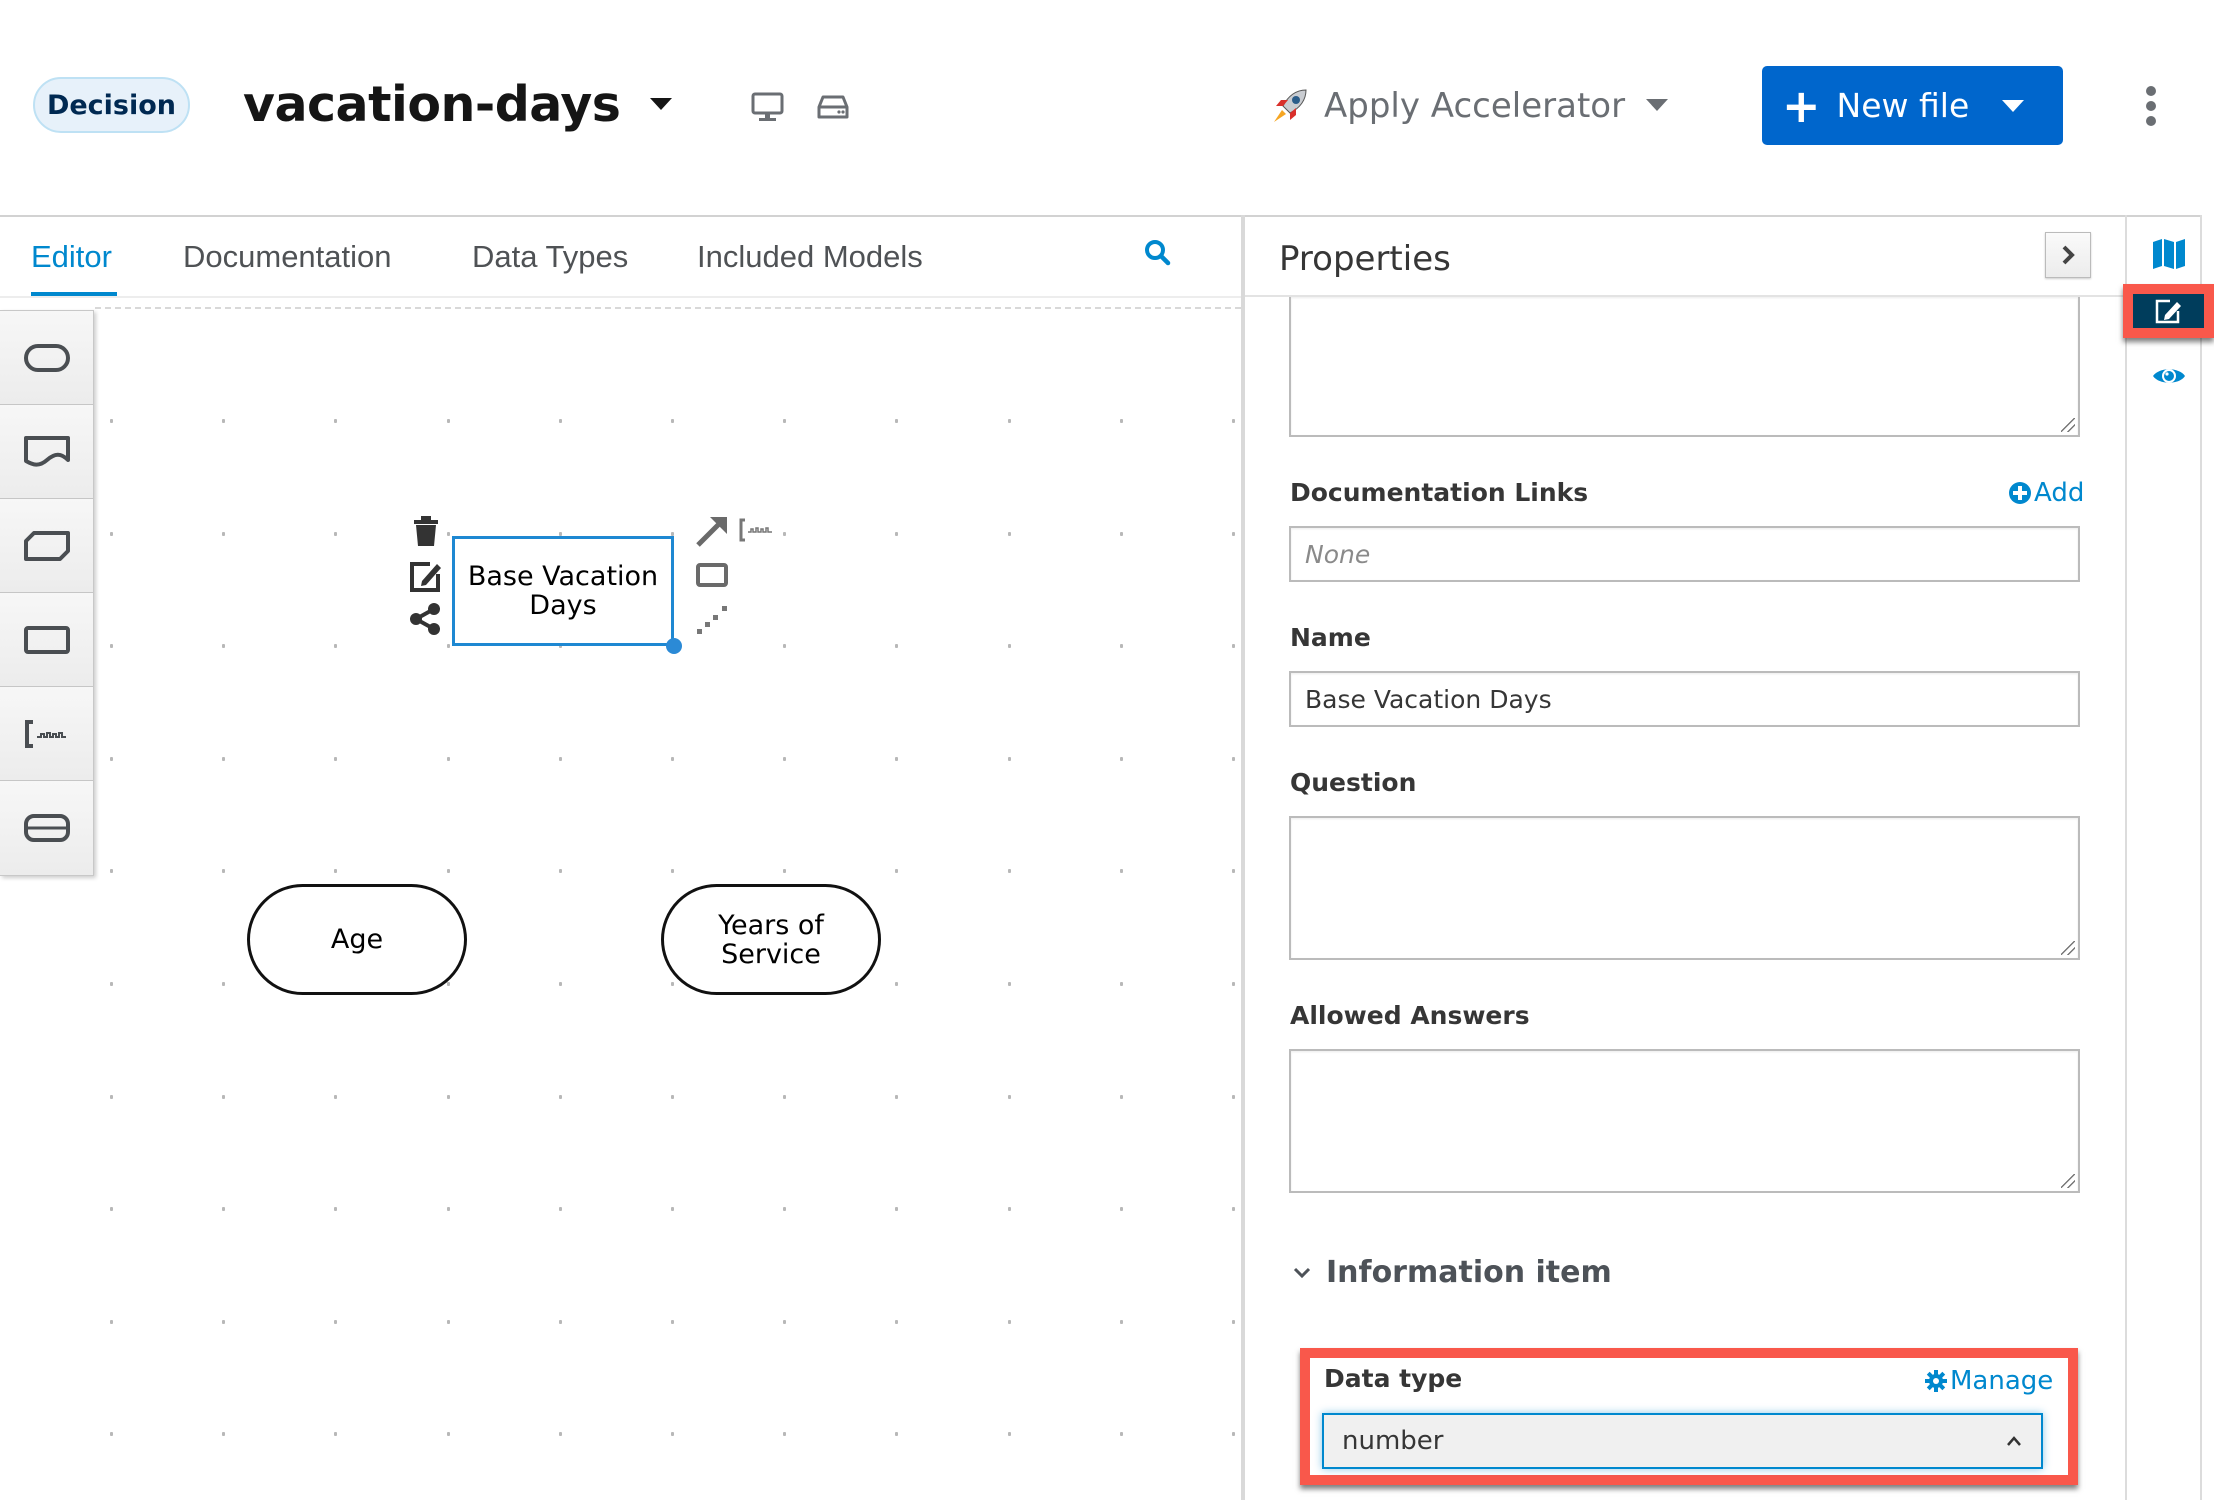 The height and width of the screenshot is (1500, 2214). What do you see at coordinates (1684, 367) in the screenshot?
I see `description-textarea` at bounding box center [1684, 367].